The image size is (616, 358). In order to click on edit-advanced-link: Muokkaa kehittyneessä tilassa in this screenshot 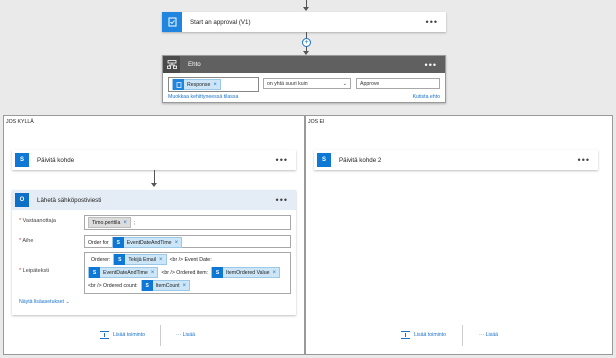, I will do `click(203, 97)`.